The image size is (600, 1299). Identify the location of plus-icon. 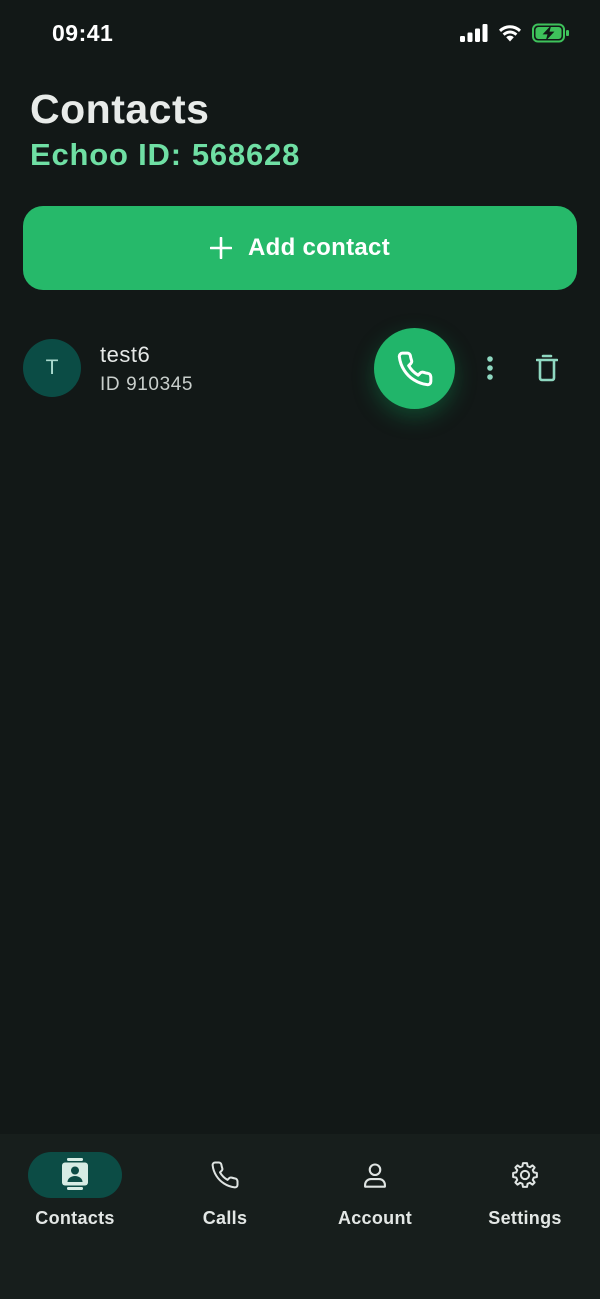
(221, 248).